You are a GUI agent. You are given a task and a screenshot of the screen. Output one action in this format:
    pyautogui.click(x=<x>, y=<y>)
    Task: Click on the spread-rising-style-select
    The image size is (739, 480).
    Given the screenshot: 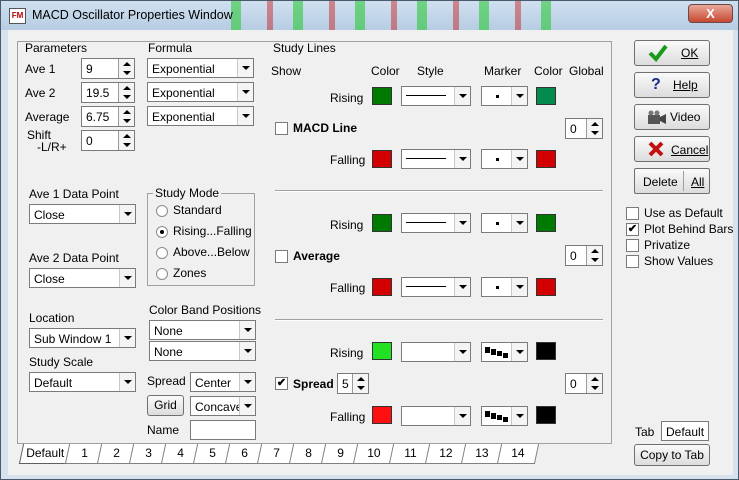 What is the action you would take?
    pyautogui.click(x=436, y=352)
    